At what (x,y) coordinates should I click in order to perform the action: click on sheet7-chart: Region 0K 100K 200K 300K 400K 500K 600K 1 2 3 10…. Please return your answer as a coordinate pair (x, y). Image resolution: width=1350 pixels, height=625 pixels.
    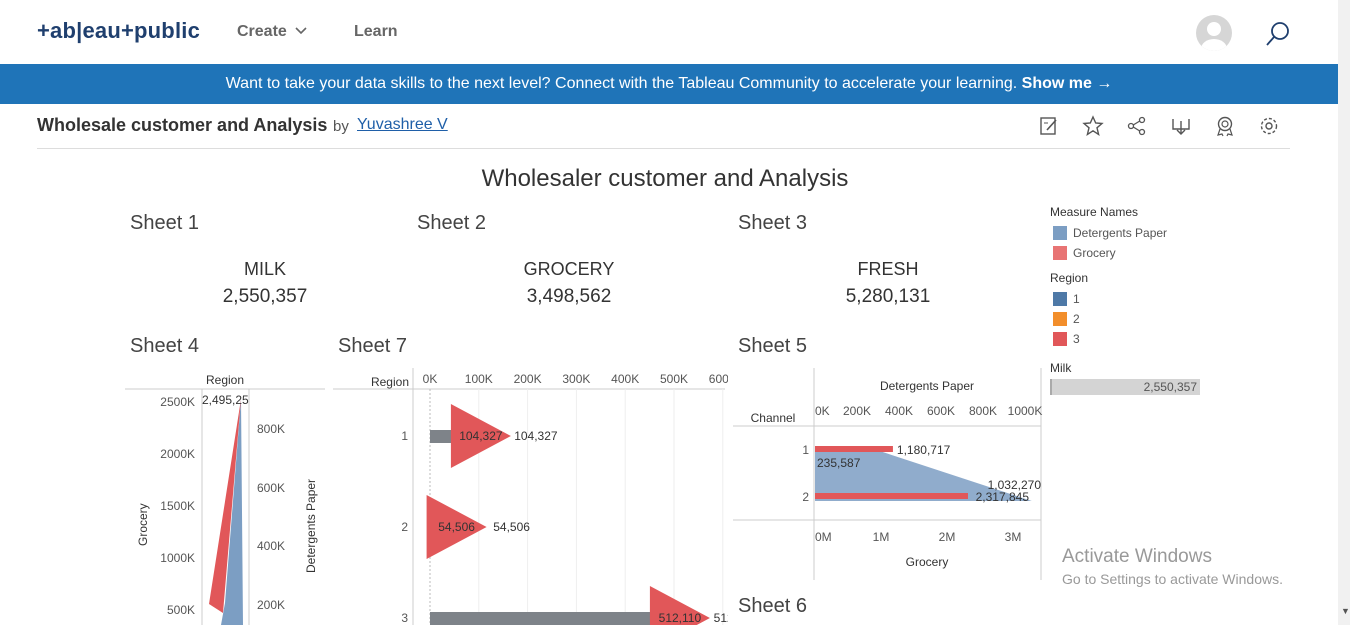
    Looking at the image, I should click on (530, 496).